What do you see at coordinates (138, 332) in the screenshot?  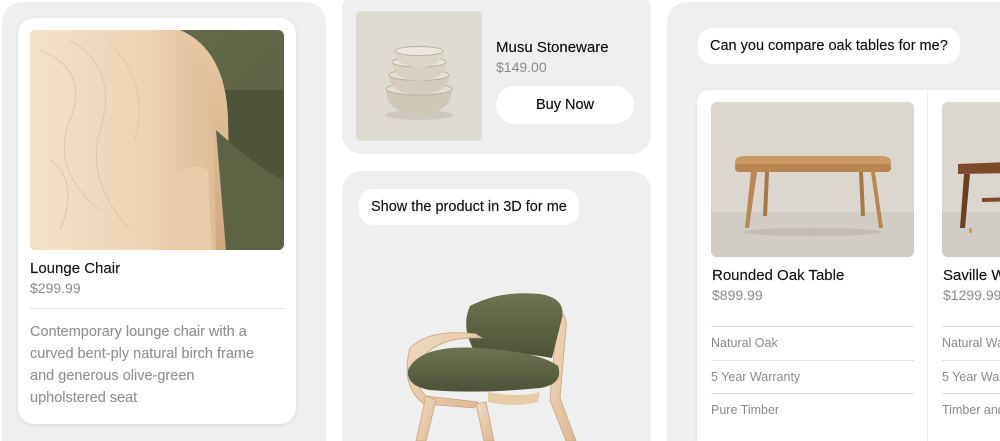 I see `description-line: Contemporary lounge chair with a` at bounding box center [138, 332].